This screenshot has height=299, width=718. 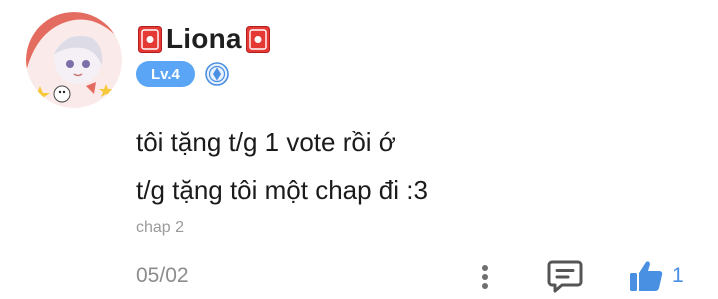 What do you see at coordinates (646, 276) in the screenshot?
I see `thumbs-up-icon` at bounding box center [646, 276].